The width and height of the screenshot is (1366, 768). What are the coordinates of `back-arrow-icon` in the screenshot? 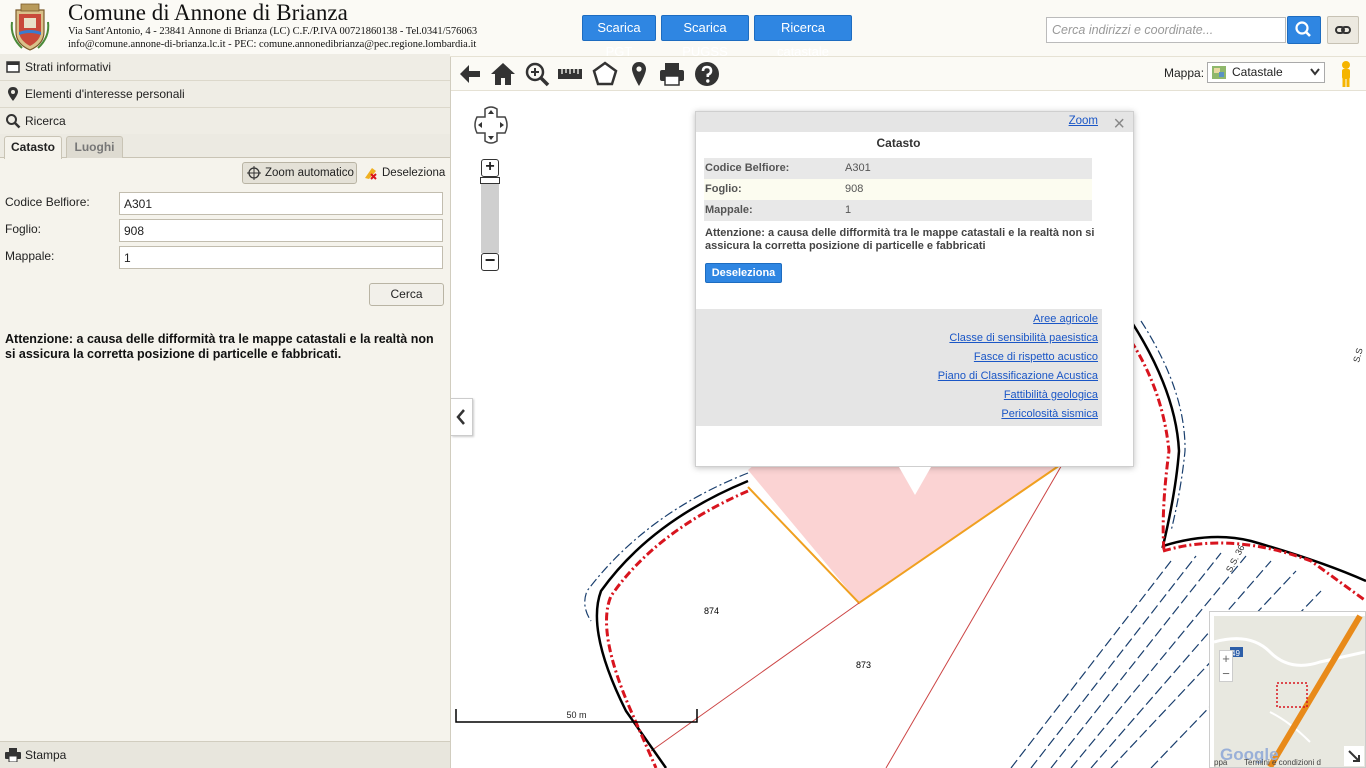 It's located at (470, 74).